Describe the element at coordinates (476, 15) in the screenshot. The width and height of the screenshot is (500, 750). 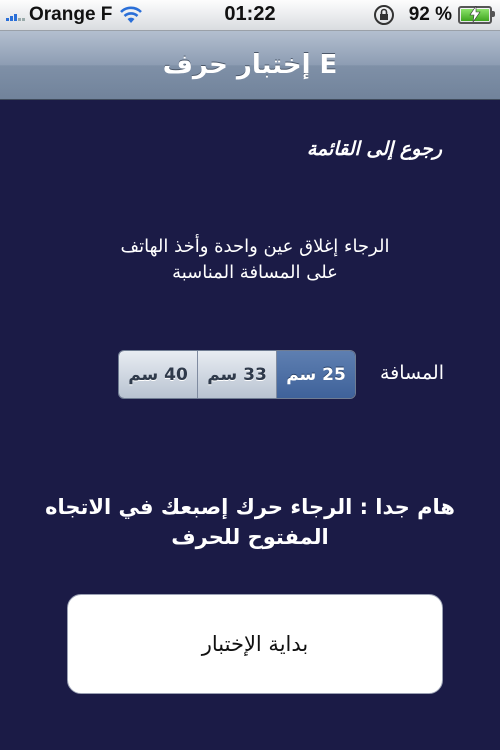
I see `battery-charging-icon` at that location.